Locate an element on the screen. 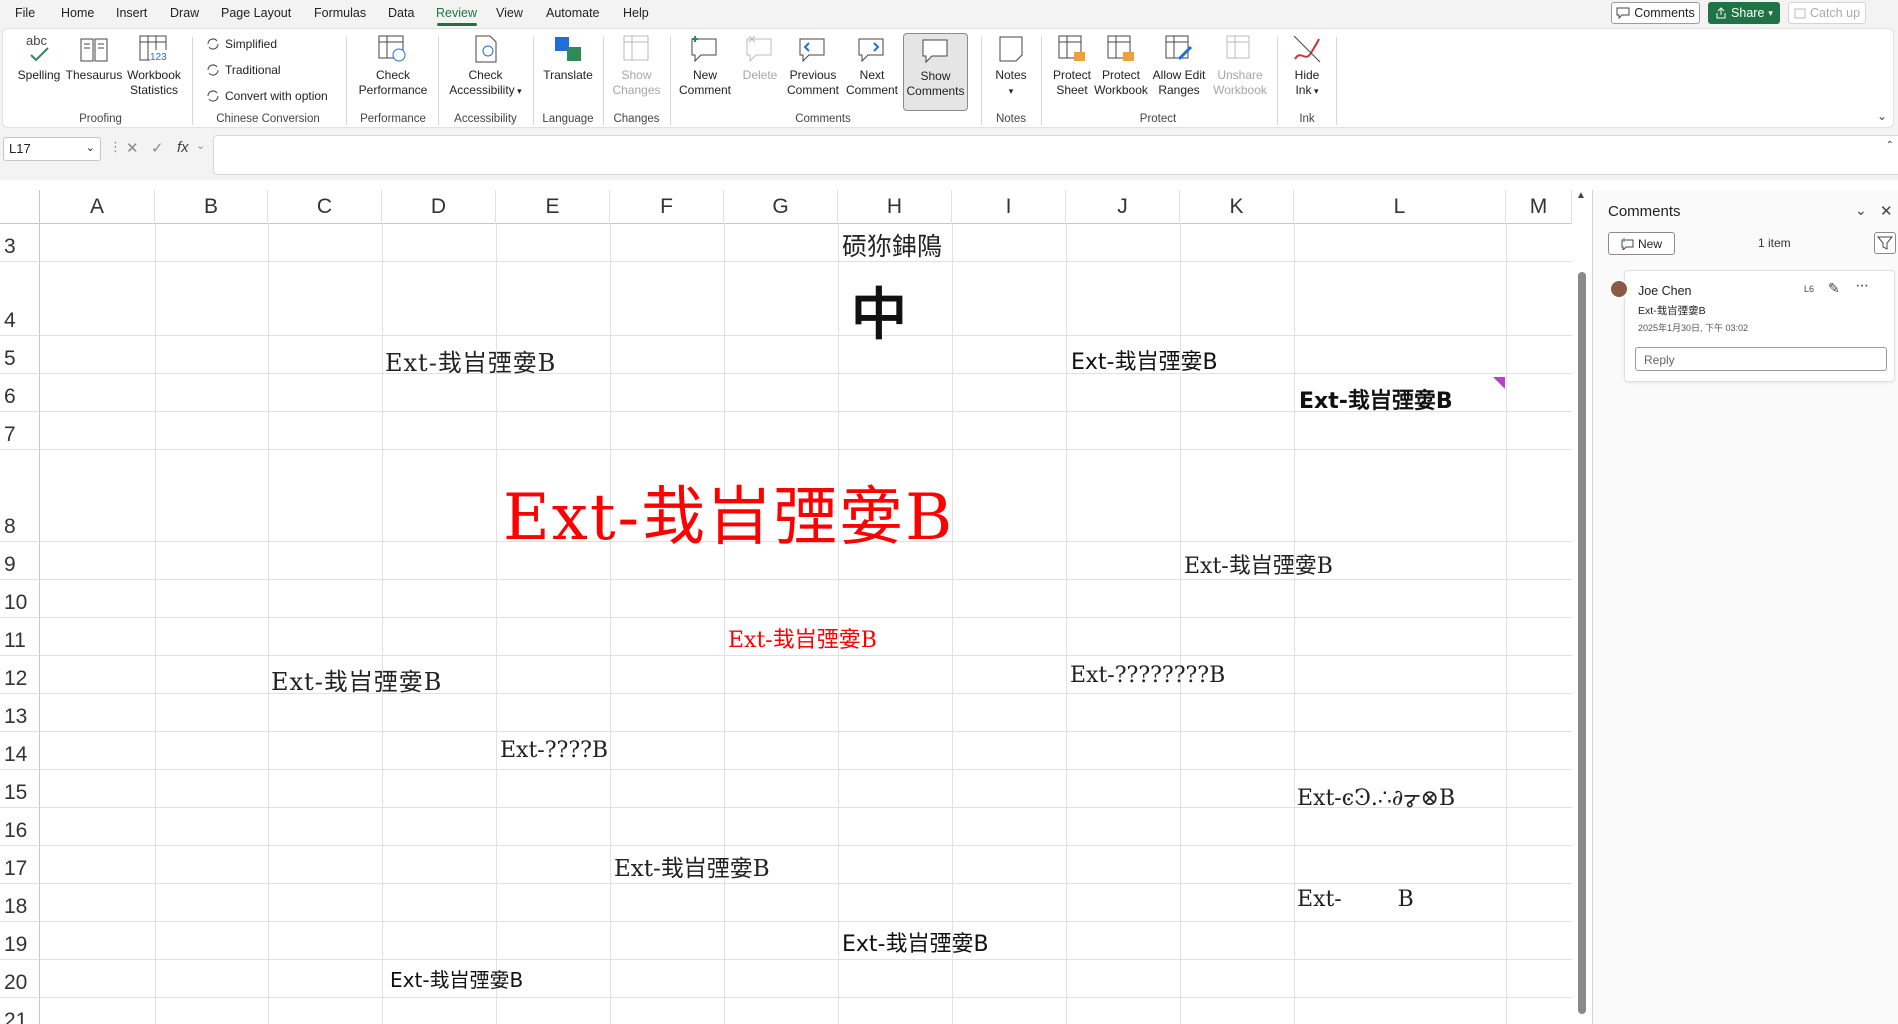 This screenshot has height=1024, width=1898. menu-insert: Insert is located at coordinates (131, 13).